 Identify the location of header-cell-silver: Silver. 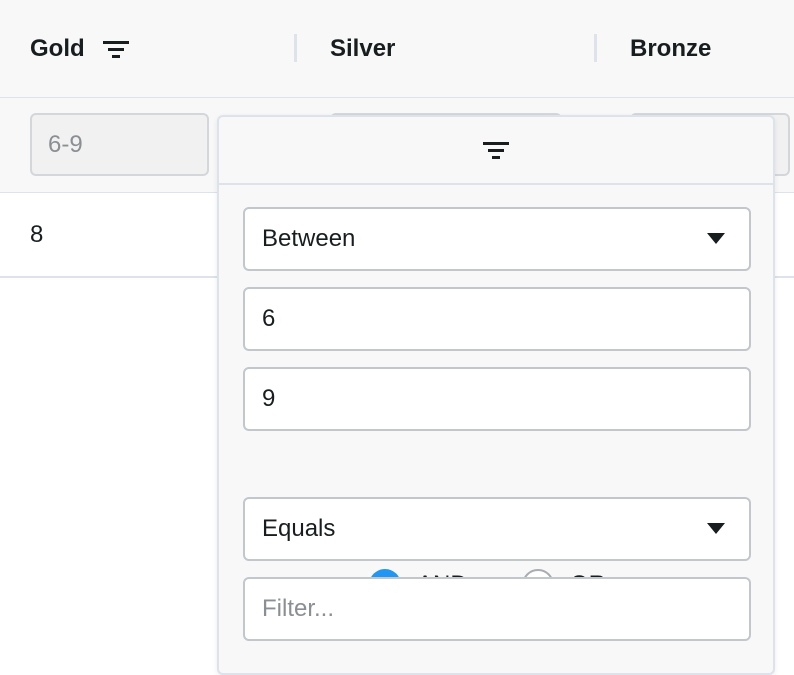
(362, 48).